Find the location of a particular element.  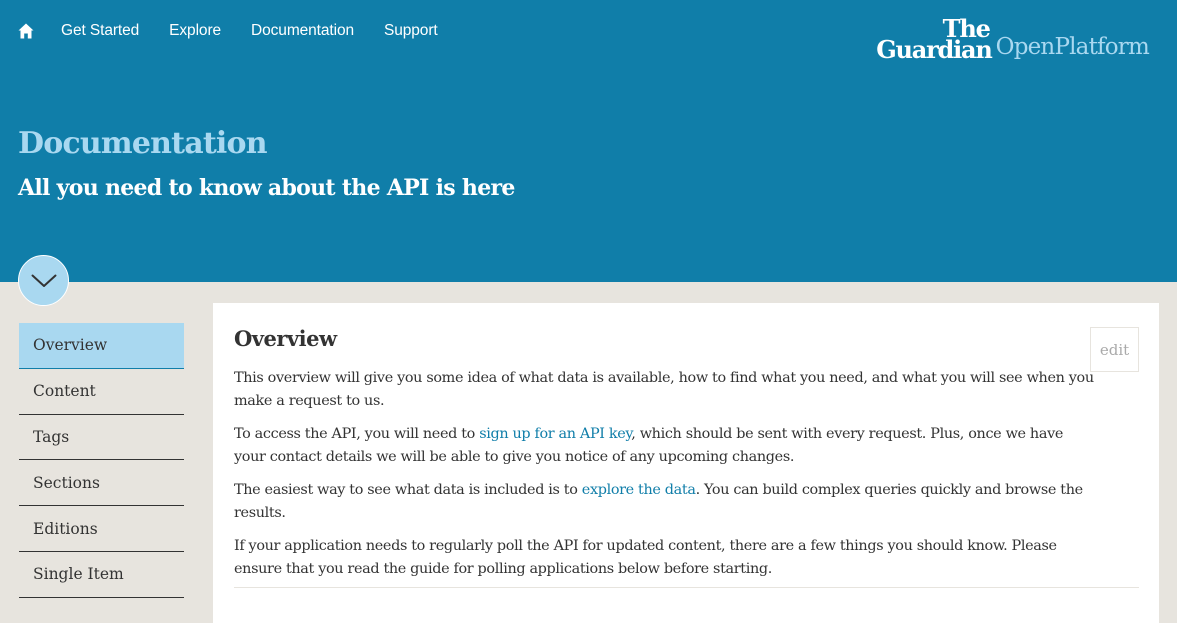

sidebar-item-single-item: Single Item is located at coordinates (101, 575).